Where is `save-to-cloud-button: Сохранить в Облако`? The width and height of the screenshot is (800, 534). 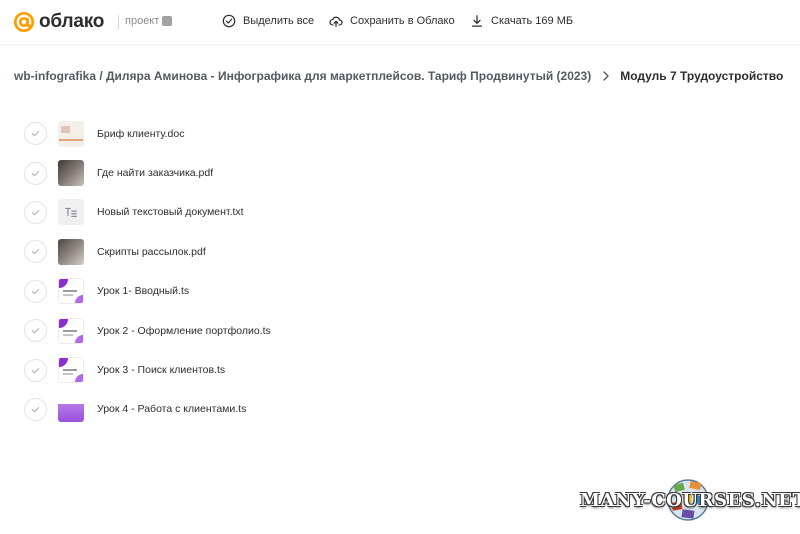 save-to-cloud-button: Сохранить в Облако is located at coordinates (392, 21).